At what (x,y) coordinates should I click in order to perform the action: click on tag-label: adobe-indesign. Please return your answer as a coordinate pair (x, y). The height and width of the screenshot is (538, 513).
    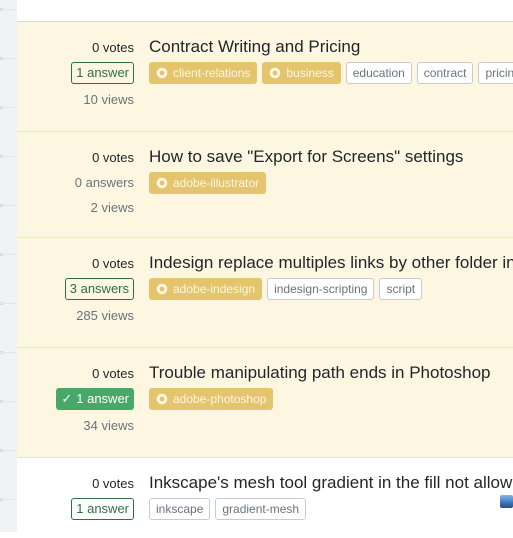
    Looking at the image, I should click on (214, 289).